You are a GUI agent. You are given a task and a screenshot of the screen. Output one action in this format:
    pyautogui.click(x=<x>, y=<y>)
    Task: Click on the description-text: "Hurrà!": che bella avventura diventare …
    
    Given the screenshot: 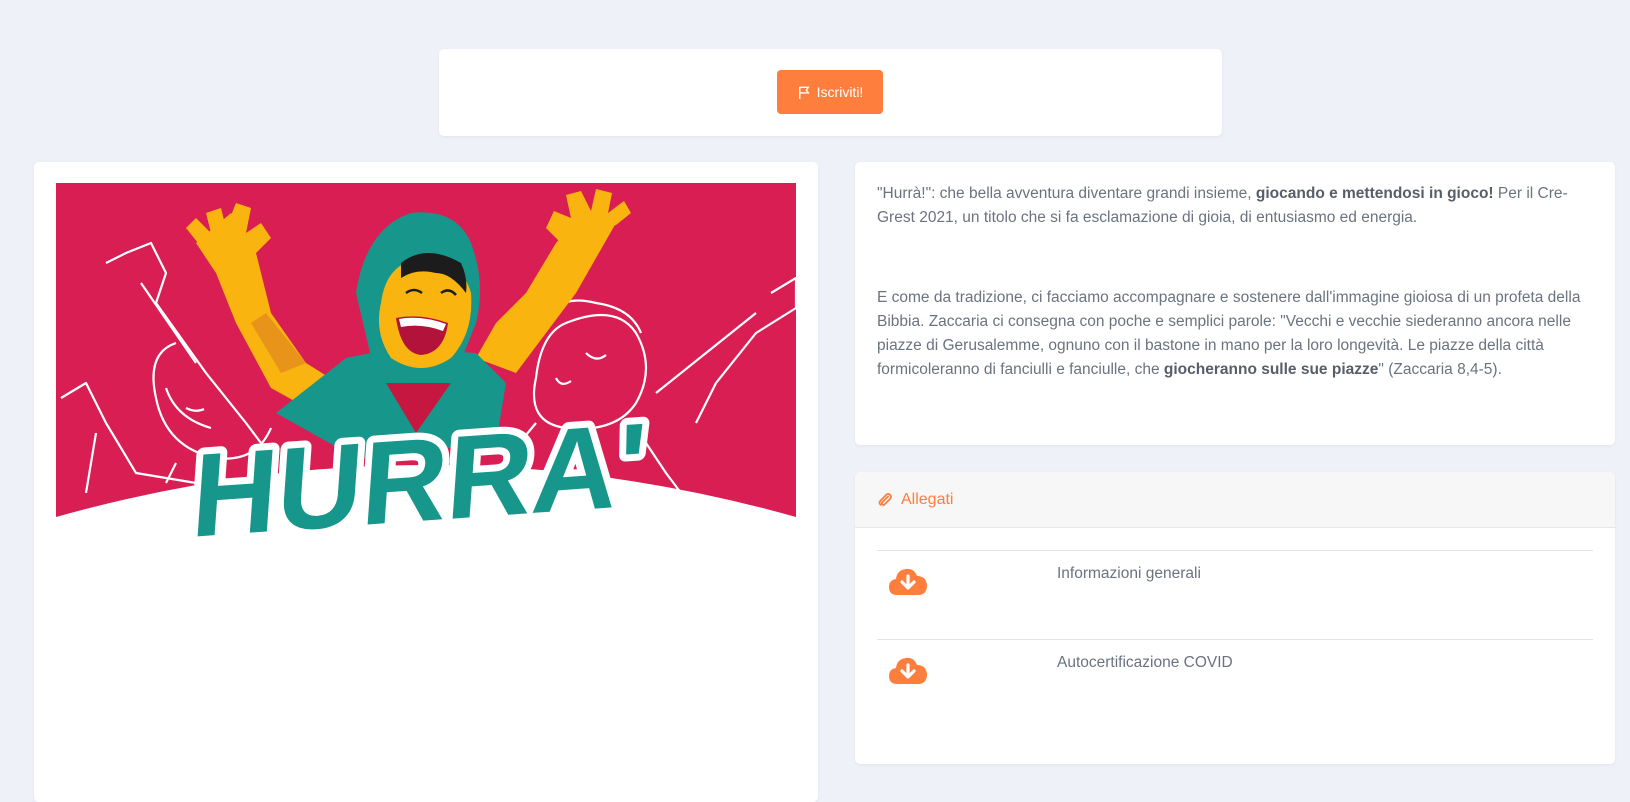 What is the action you would take?
    pyautogui.click(x=1237, y=282)
    